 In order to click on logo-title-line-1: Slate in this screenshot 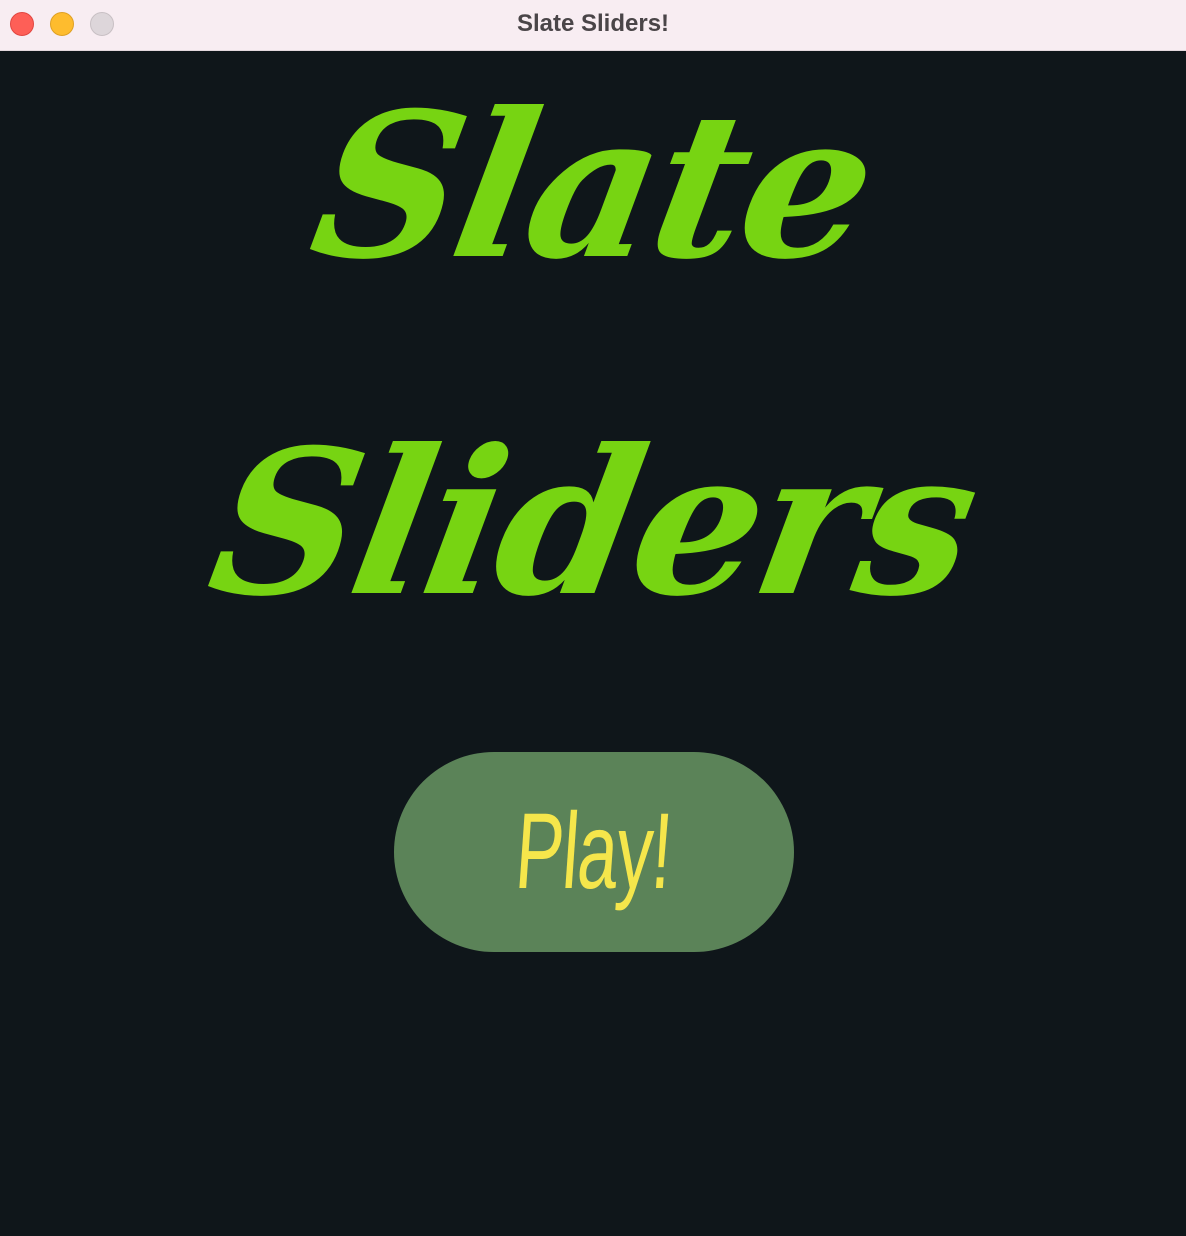, I will do `click(593, 186)`.